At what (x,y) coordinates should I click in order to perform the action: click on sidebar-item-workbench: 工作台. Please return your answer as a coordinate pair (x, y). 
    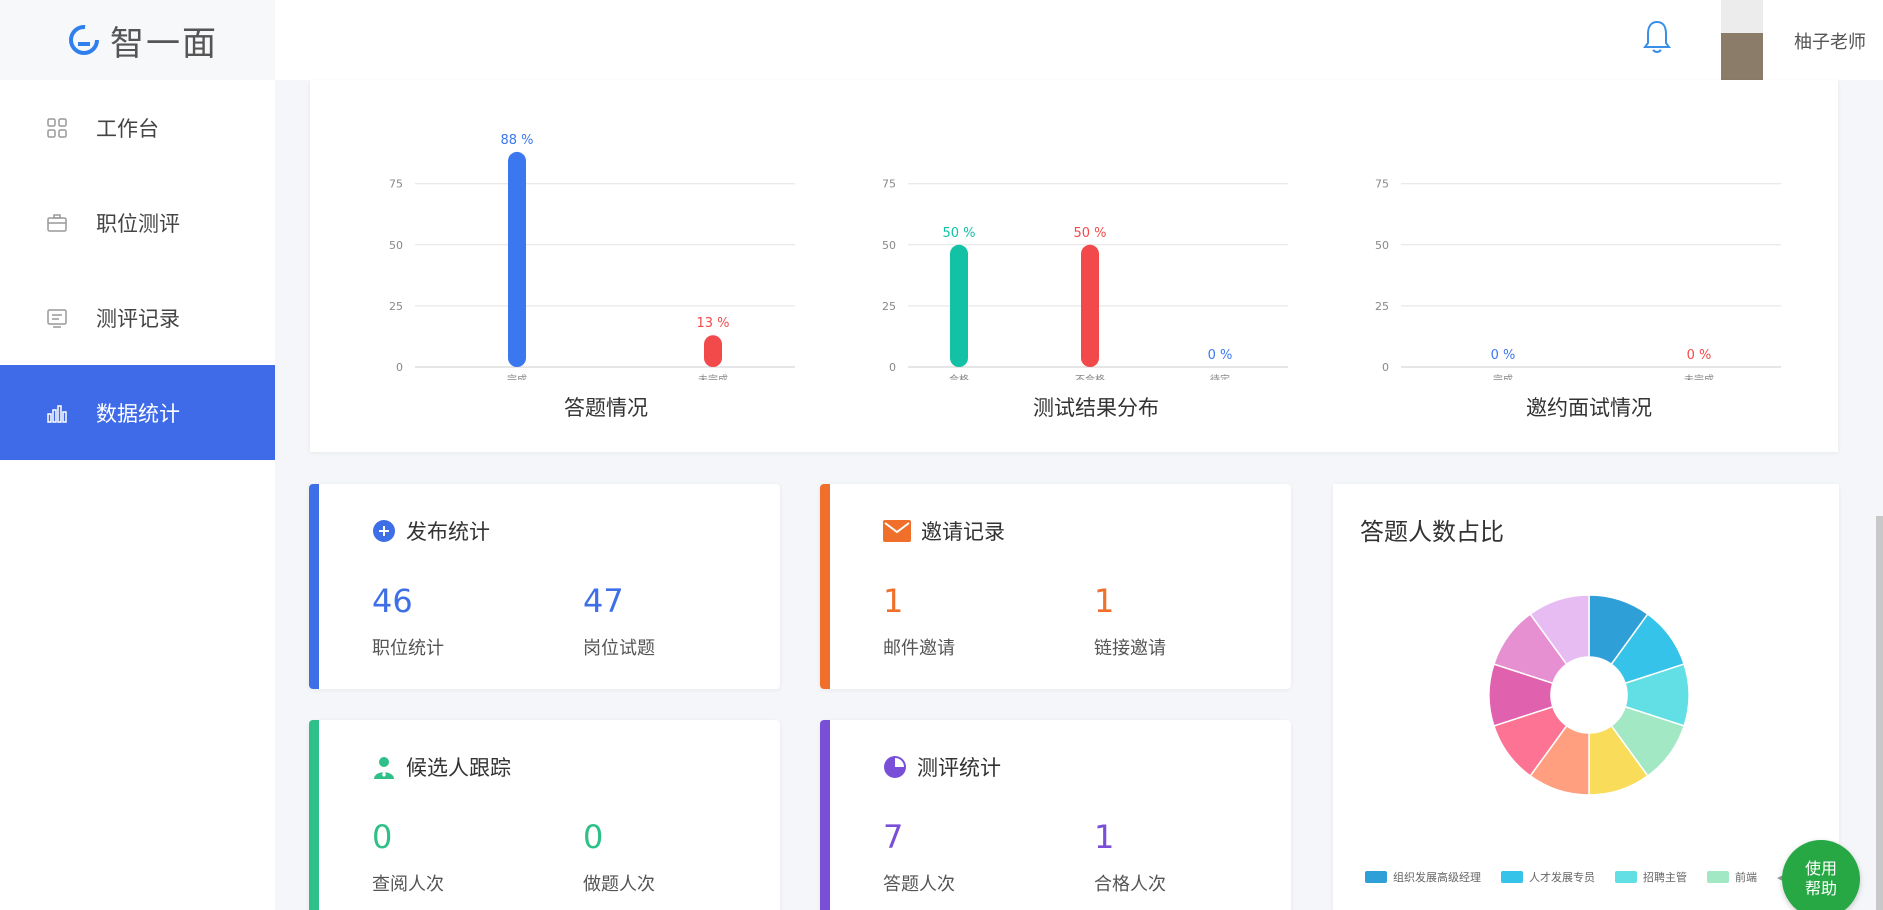
    Looking at the image, I should click on (137, 127).